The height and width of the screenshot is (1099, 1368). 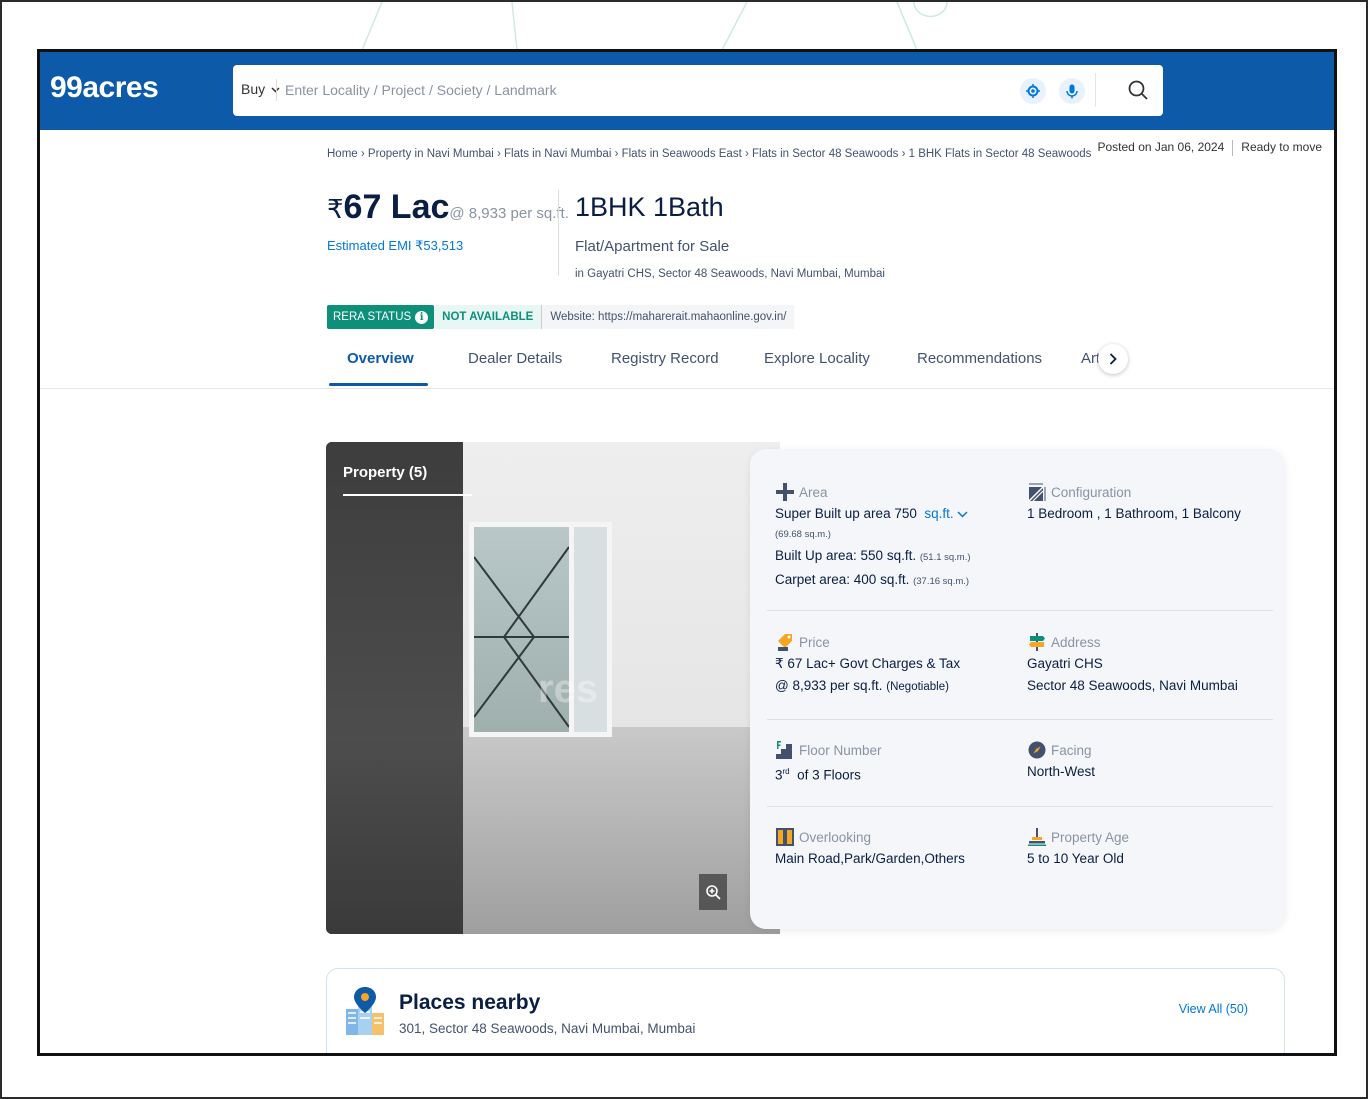 What do you see at coordinates (649, 207) in the screenshot?
I see `listing-title: 1BHK 1Bath` at bounding box center [649, 207].